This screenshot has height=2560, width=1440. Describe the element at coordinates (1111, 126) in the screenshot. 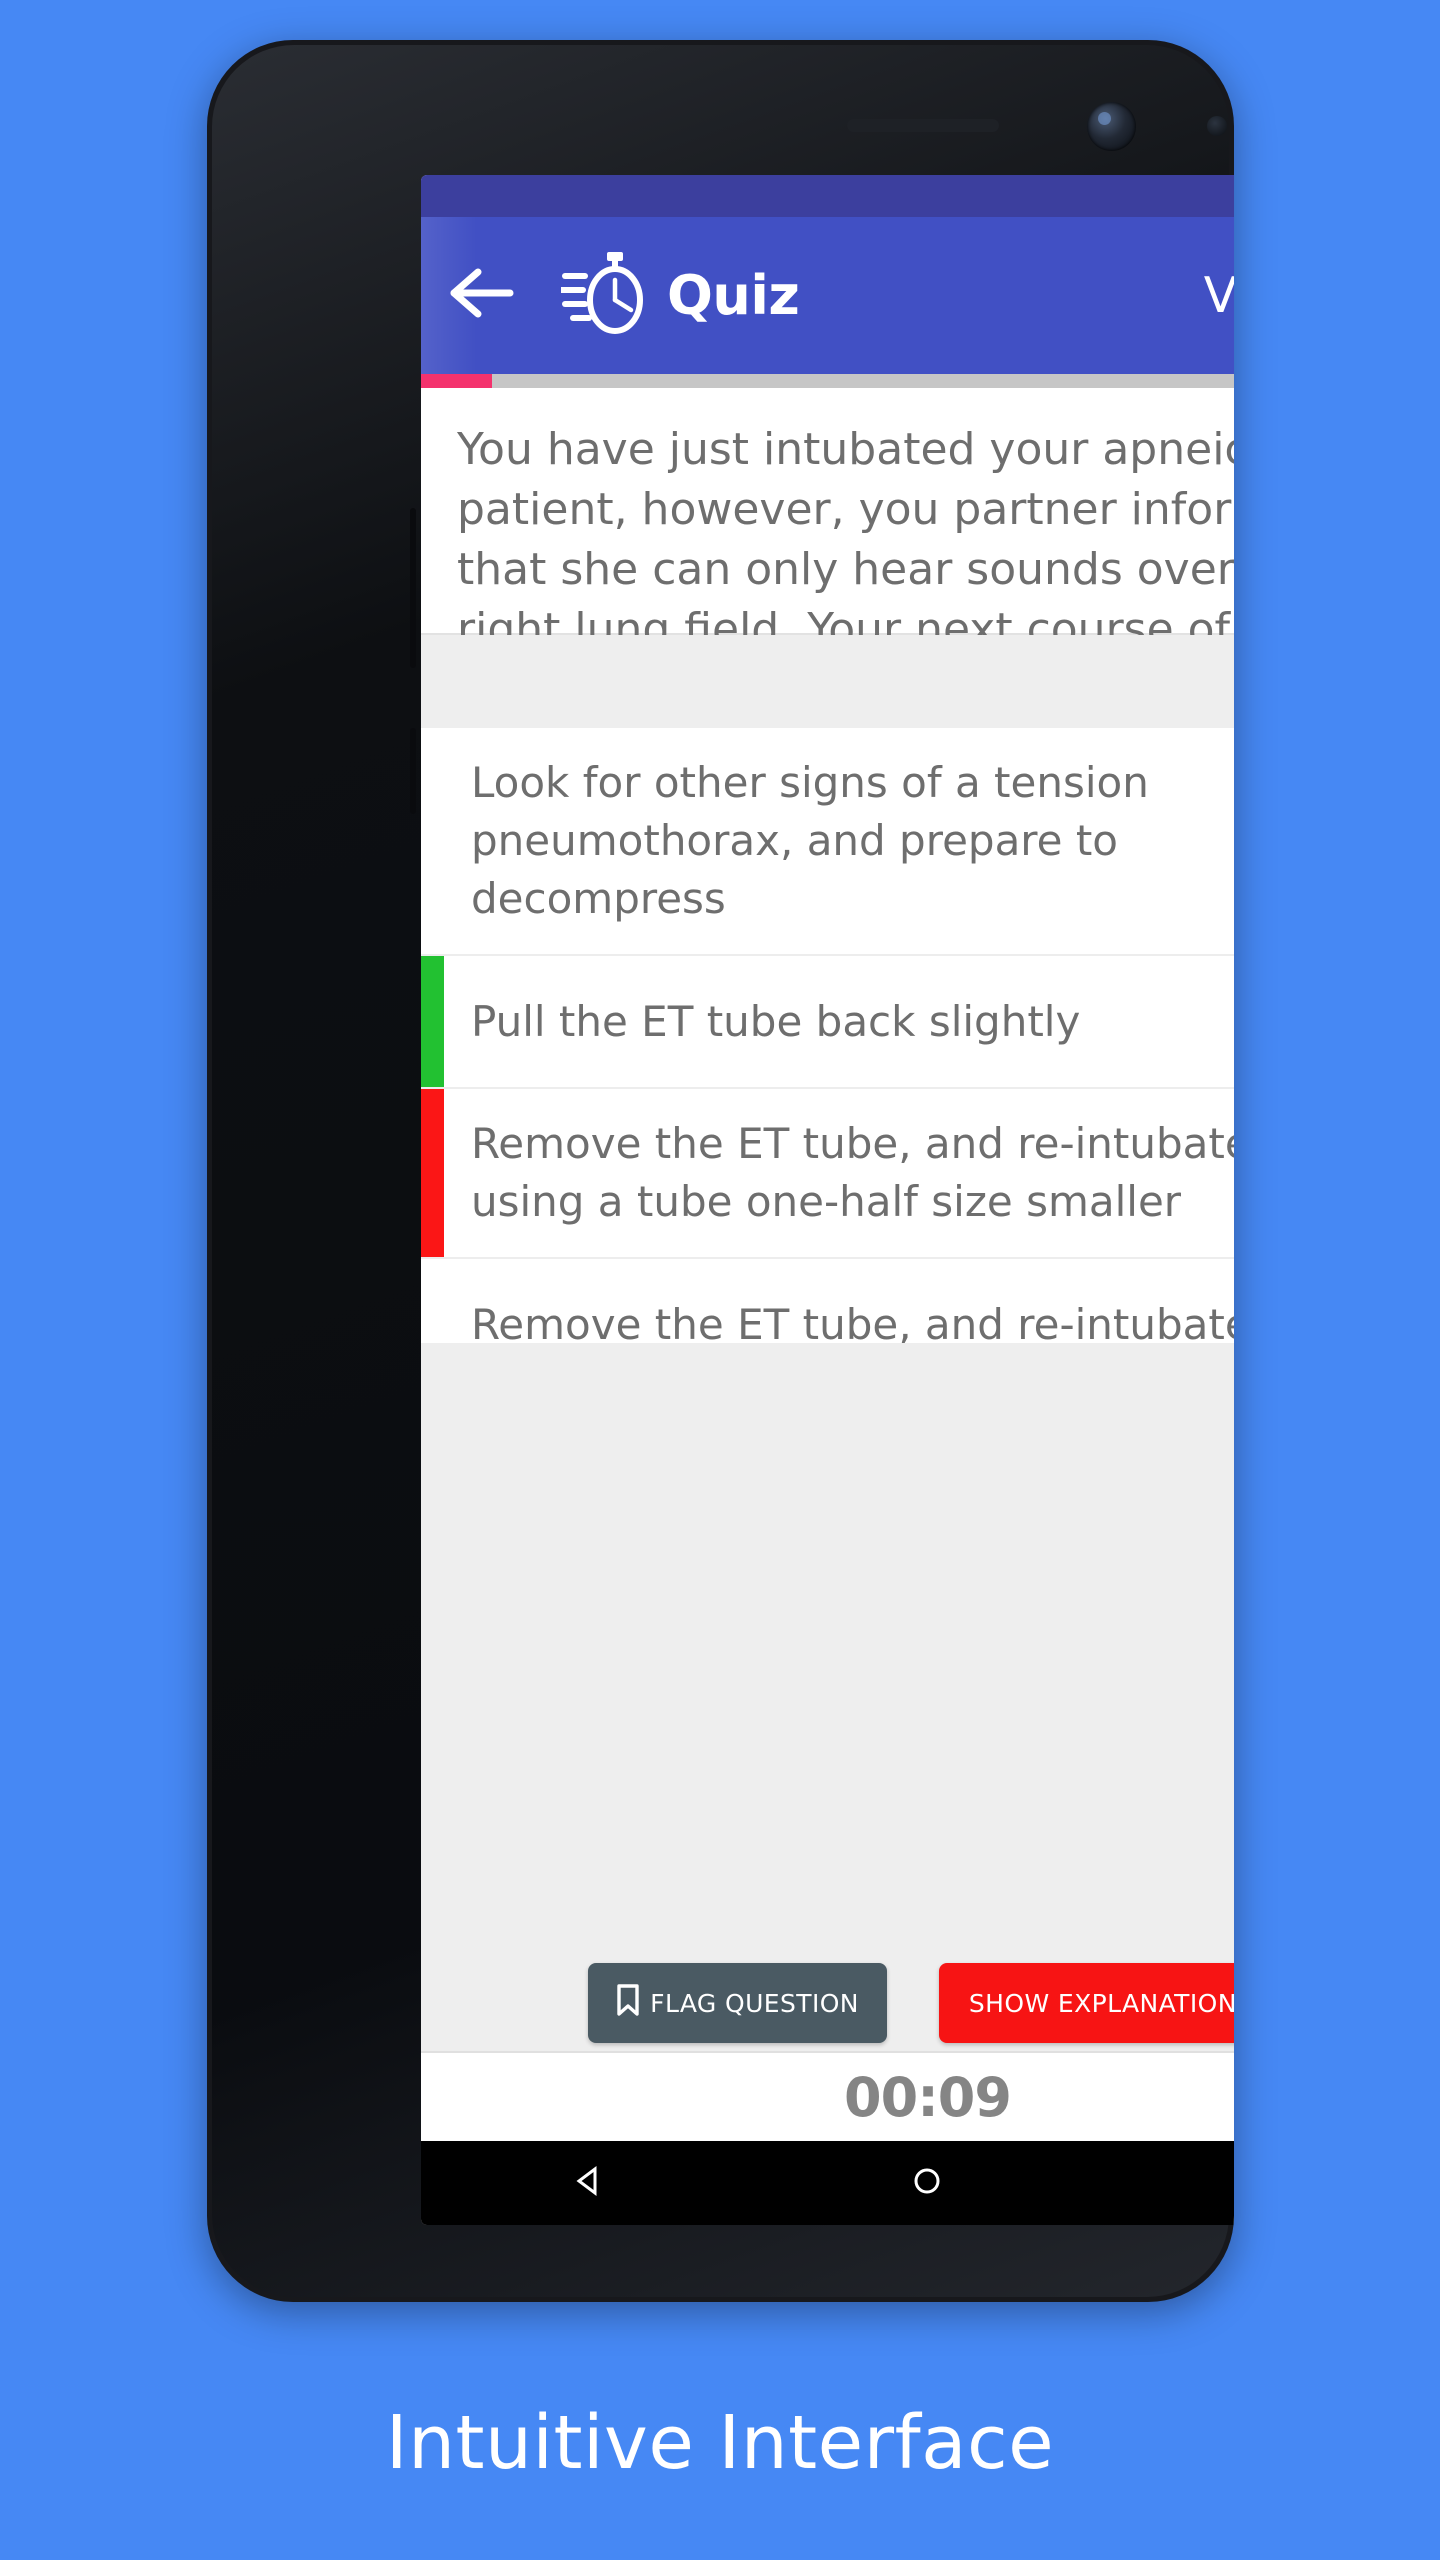

I see `front-camera-icon` at that location.